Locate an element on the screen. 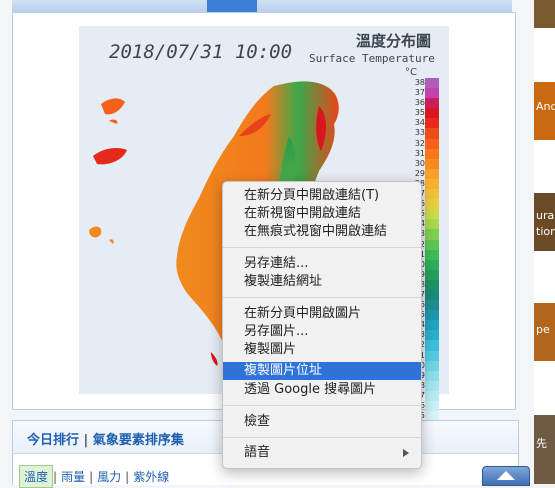 This screenshot has width=555, height=488. legend-tick-label: 36 is located at coordinates (419, 103).